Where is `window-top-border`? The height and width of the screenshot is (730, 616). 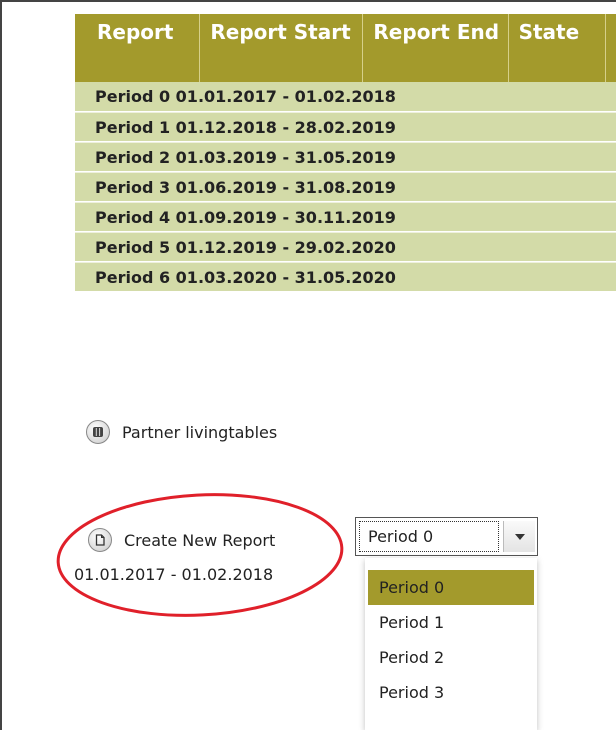 window-top-border is located at coordinates (308, 1).